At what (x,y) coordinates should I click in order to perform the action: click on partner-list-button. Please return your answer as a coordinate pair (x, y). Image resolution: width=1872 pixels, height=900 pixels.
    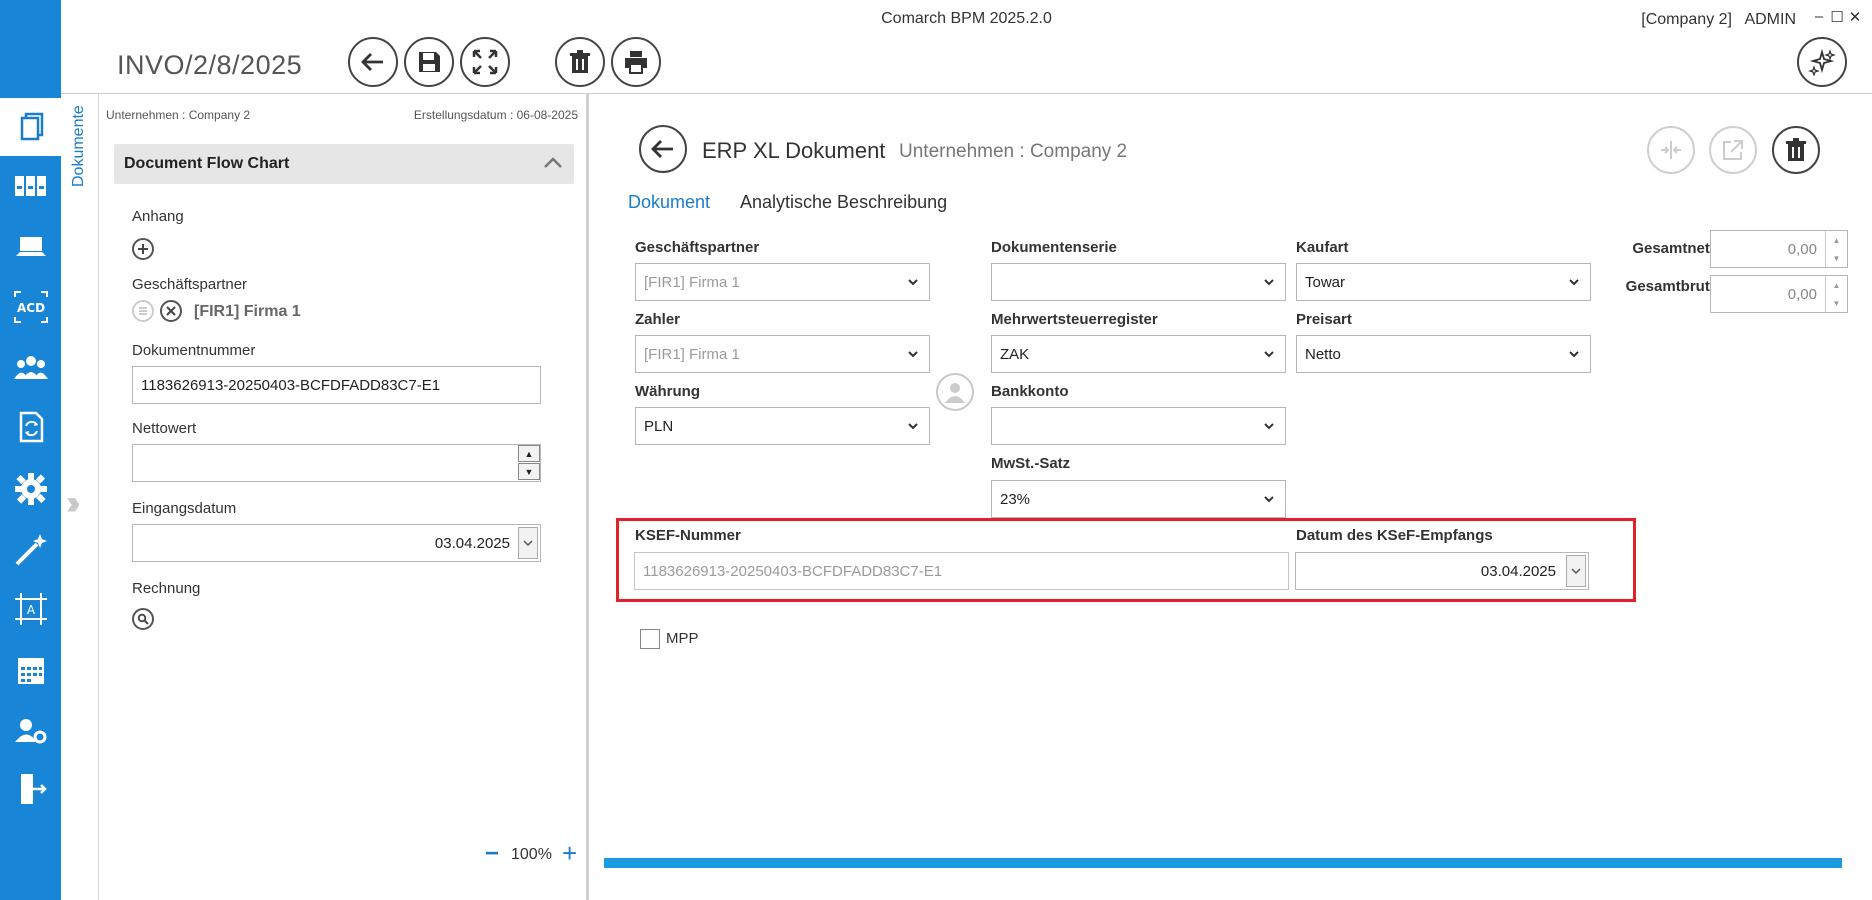
    Looking at the image, I should click on (143, 311).